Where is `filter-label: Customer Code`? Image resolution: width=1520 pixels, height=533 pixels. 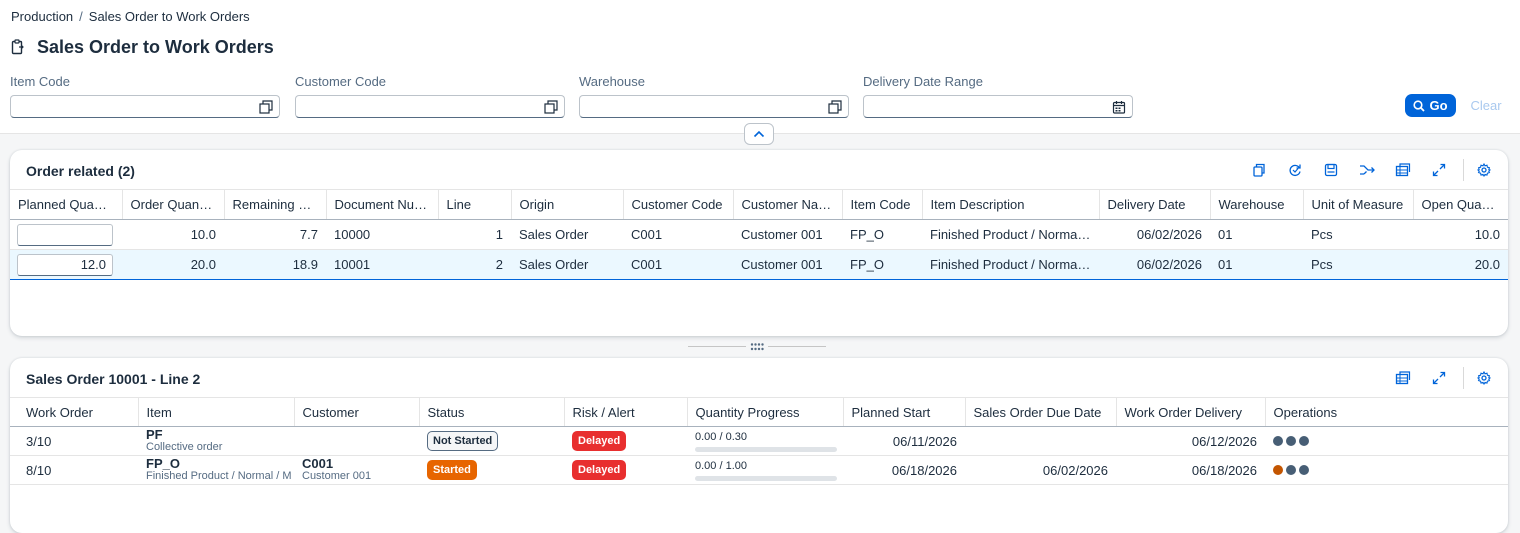
filter-label: Customer Code is located at coordinates (341, 81).